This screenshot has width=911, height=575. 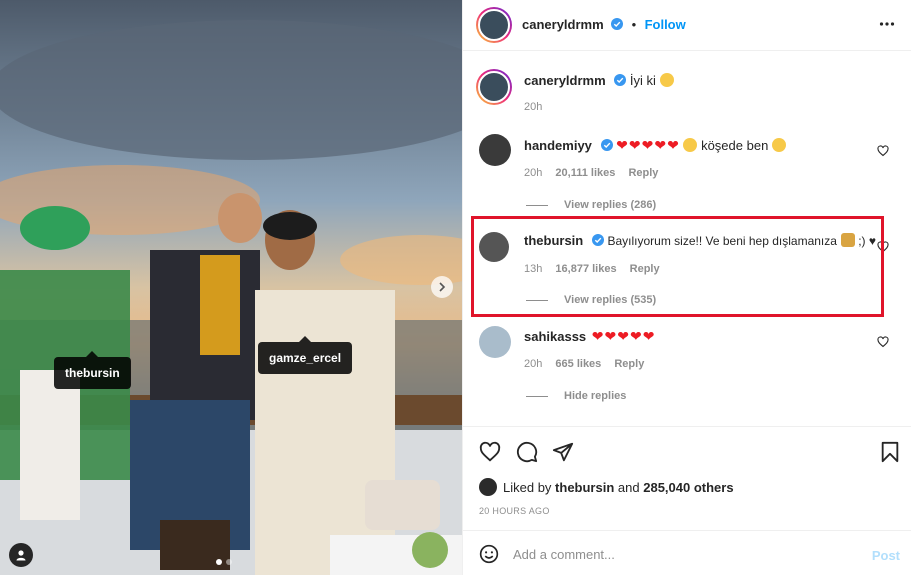 What do you see at coordinates (610, 205) in the screenshot?
I see `view-replies-label: View replies (286)` at bounding box center [610, 205].